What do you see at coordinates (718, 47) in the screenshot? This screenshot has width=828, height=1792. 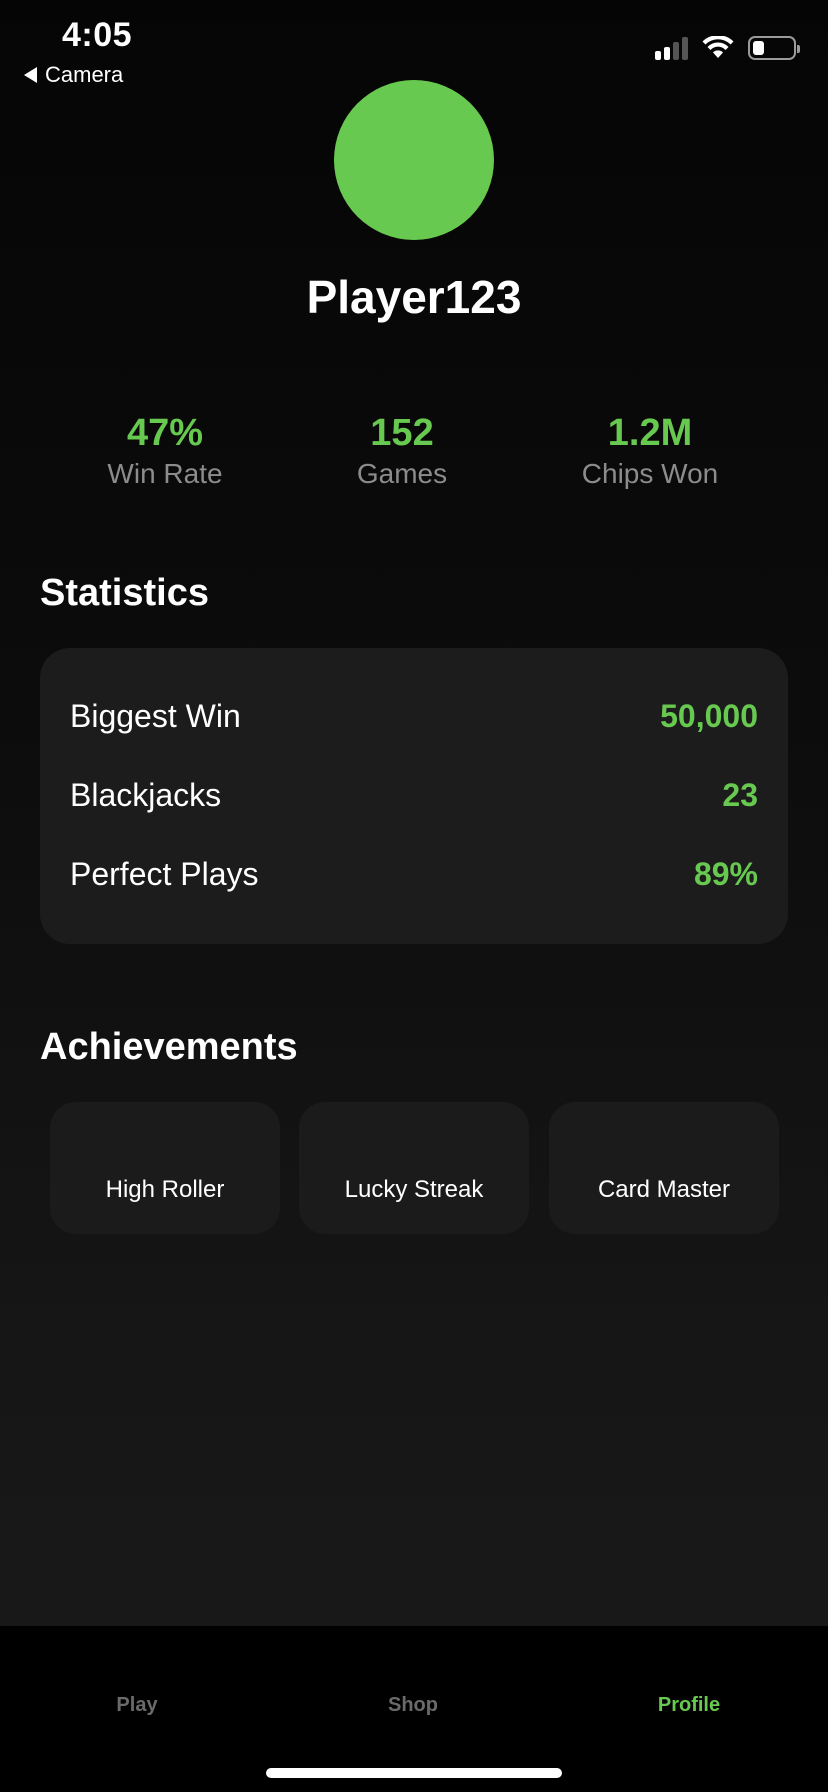 I see `wifi-icon` at bounding box center [718, 47].